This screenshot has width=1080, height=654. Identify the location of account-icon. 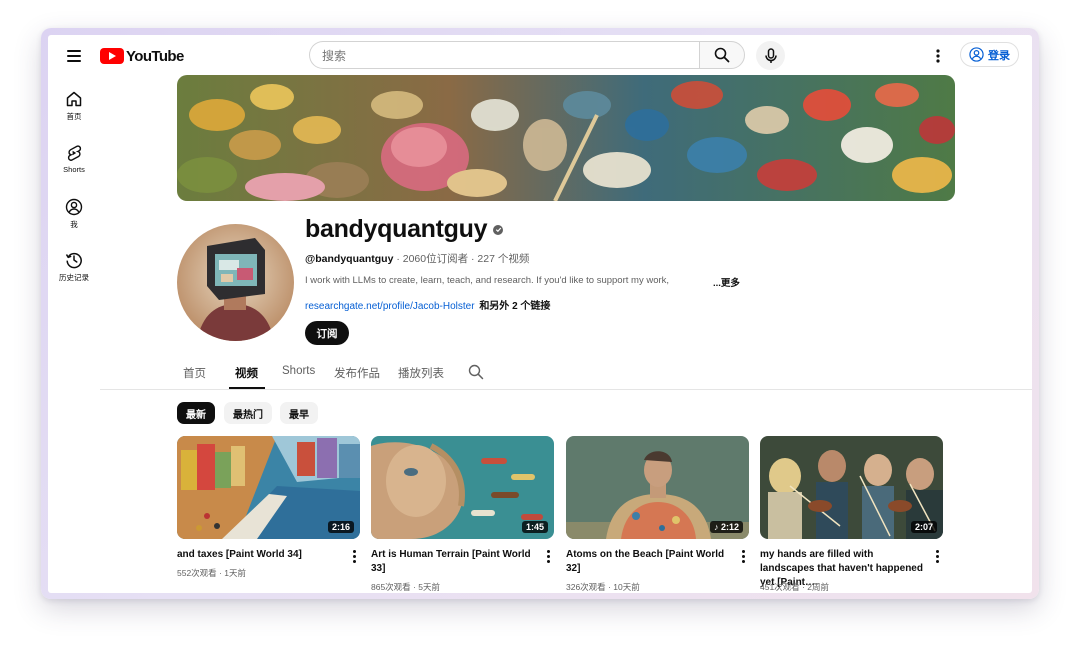
(74, 207).